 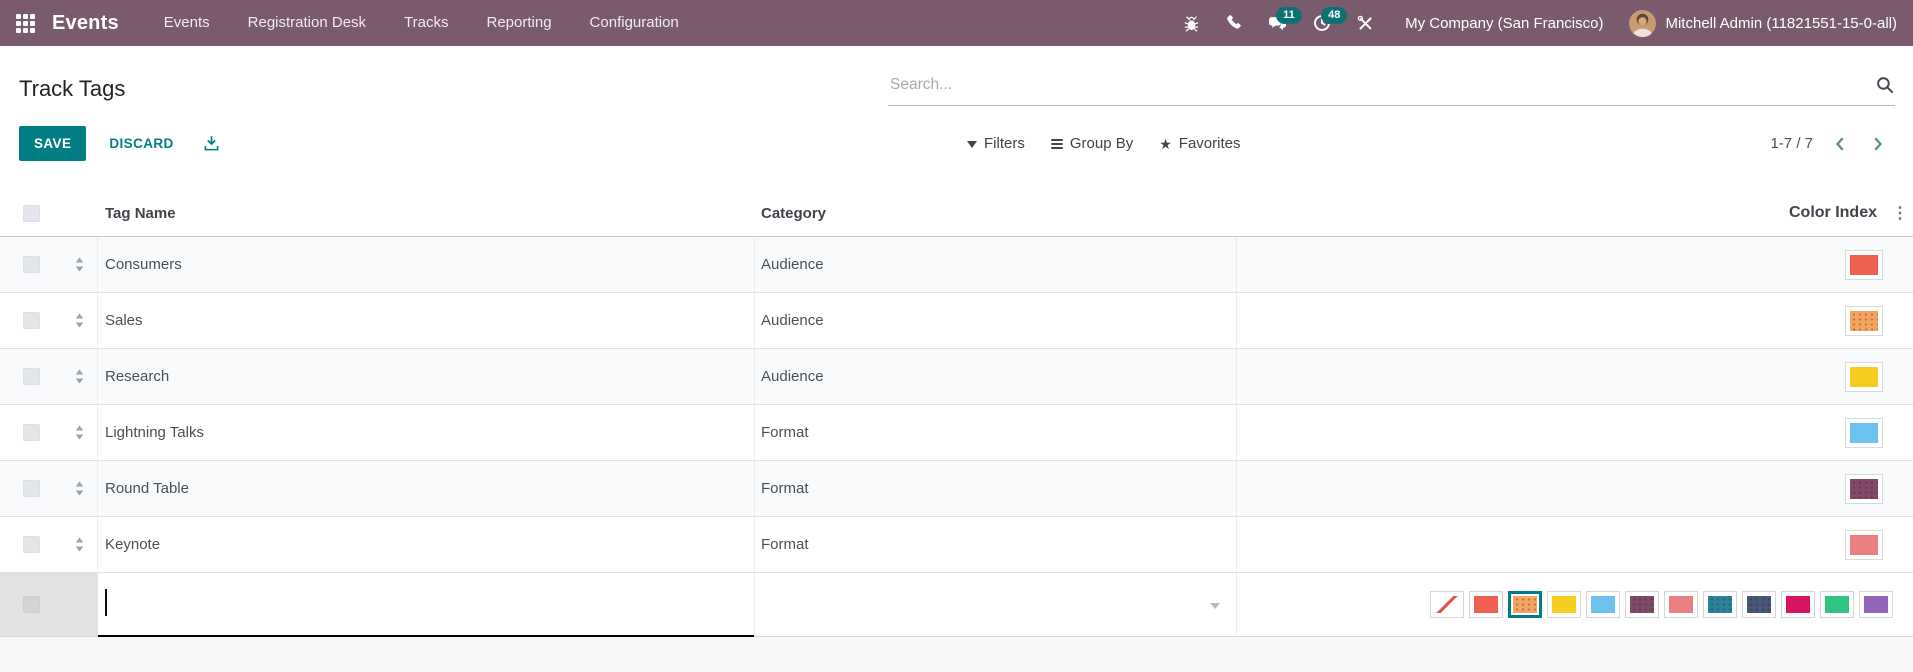 I want to click on tag-name-cell: Round Table, so click(x=426, y=488).